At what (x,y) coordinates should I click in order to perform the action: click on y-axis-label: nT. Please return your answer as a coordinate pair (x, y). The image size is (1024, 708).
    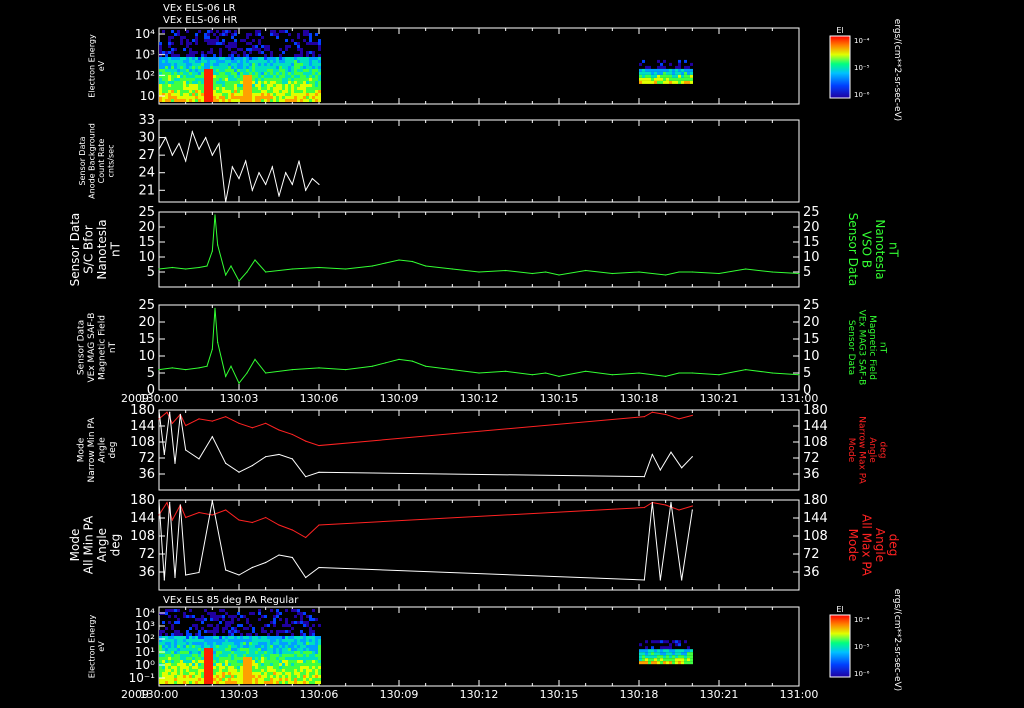
    Looking at the image, I should click on (113, 347).